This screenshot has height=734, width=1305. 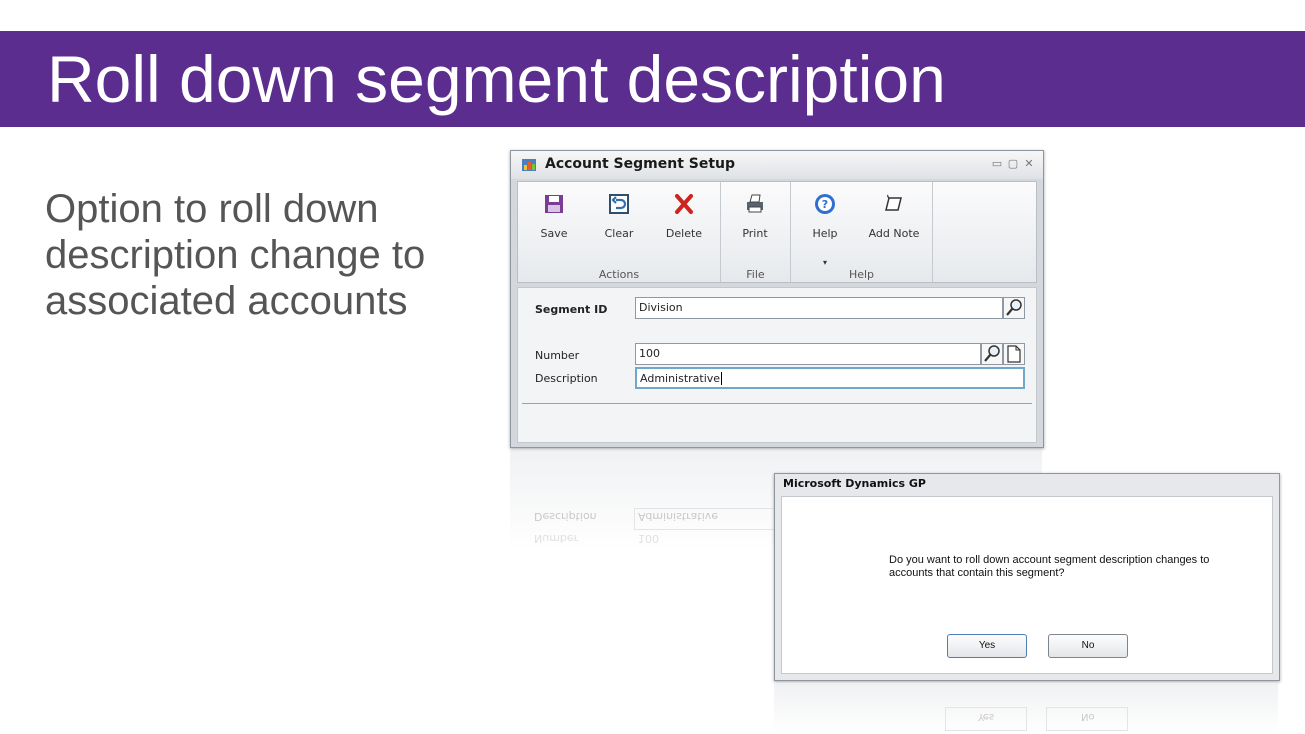 I want to click on description-input-value: Administrative, so click(x=680, y=378).